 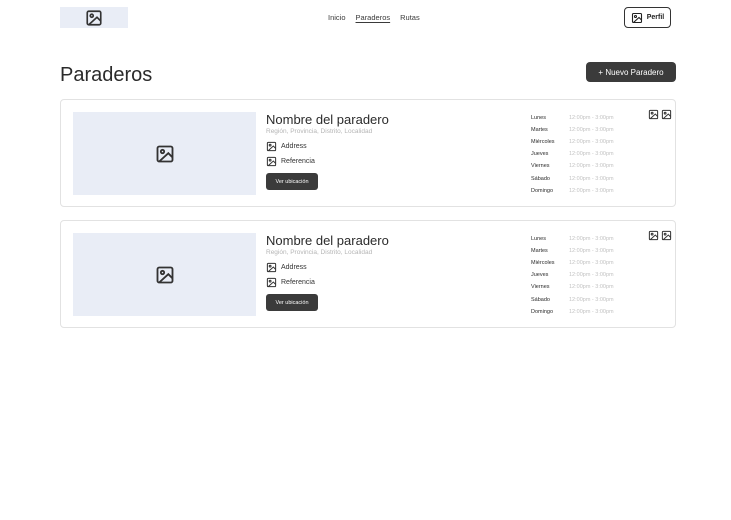 I want to click on profile-button: Perfil, so click(x=647, y=17).